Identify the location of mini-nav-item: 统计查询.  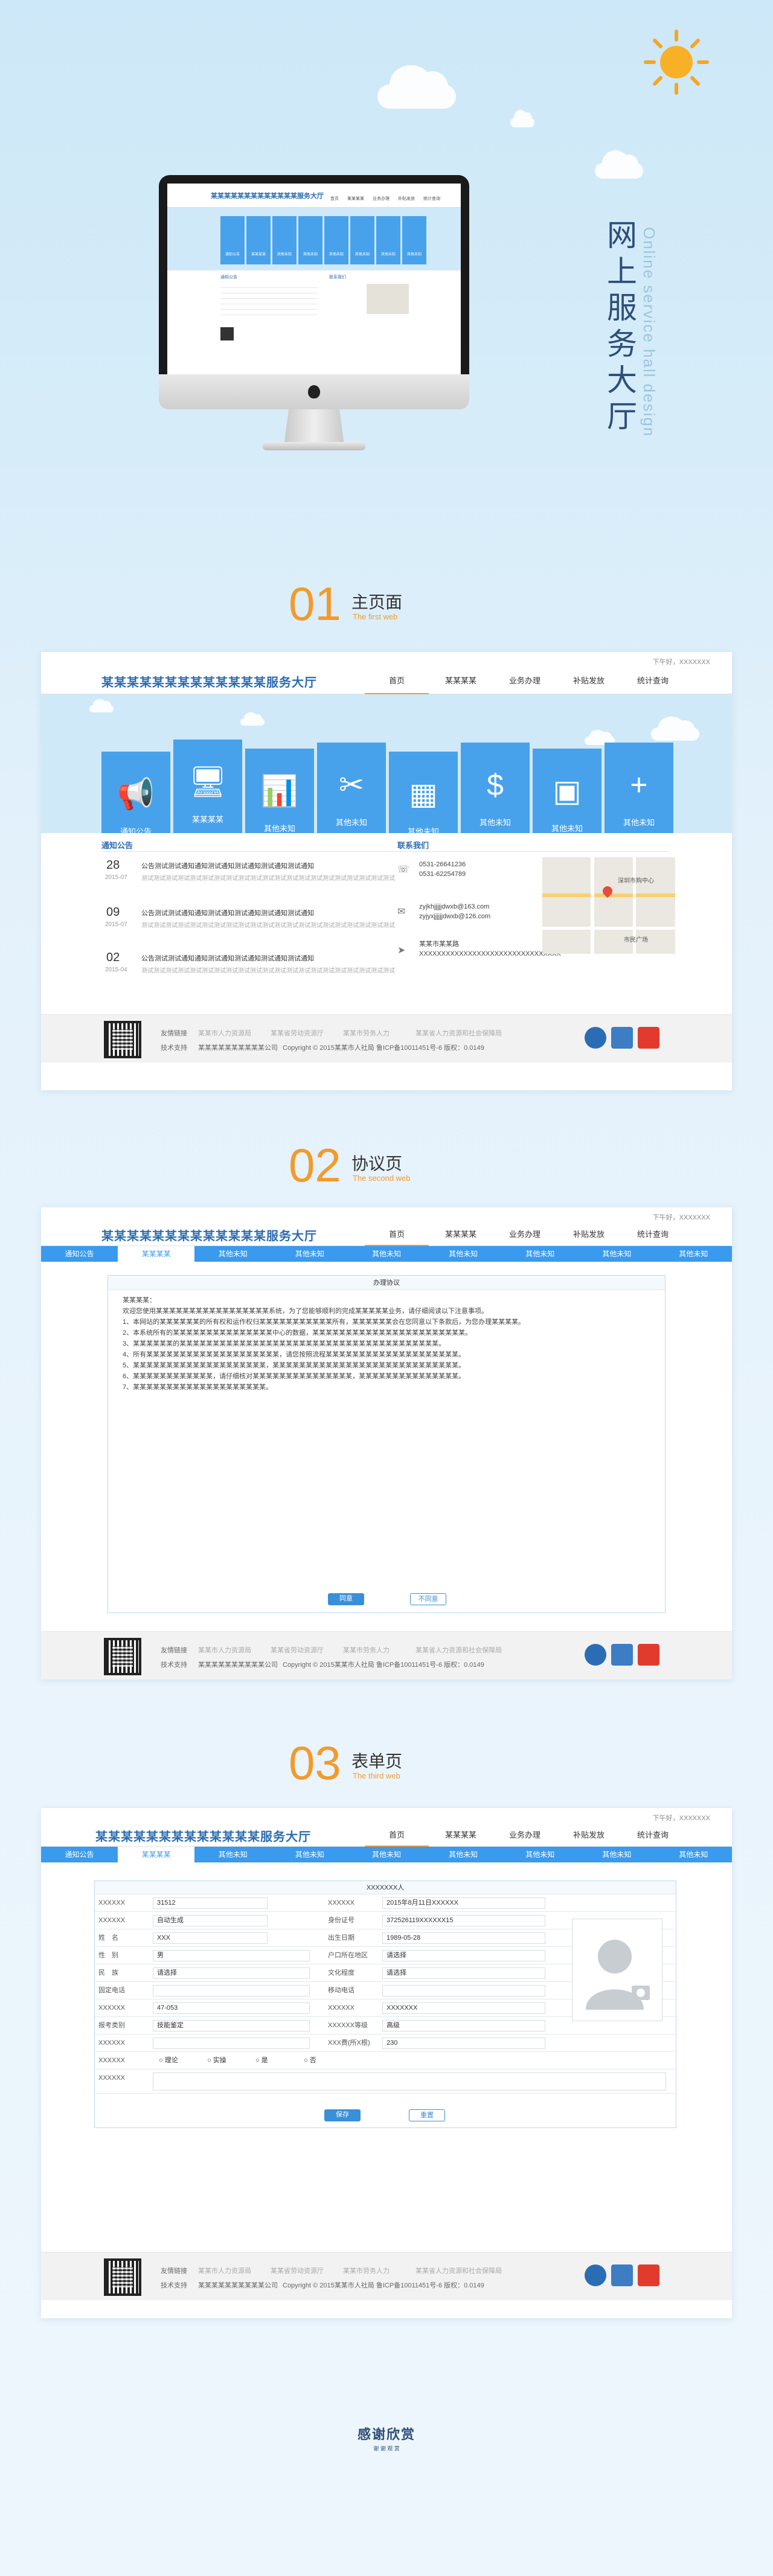
(432, 199).